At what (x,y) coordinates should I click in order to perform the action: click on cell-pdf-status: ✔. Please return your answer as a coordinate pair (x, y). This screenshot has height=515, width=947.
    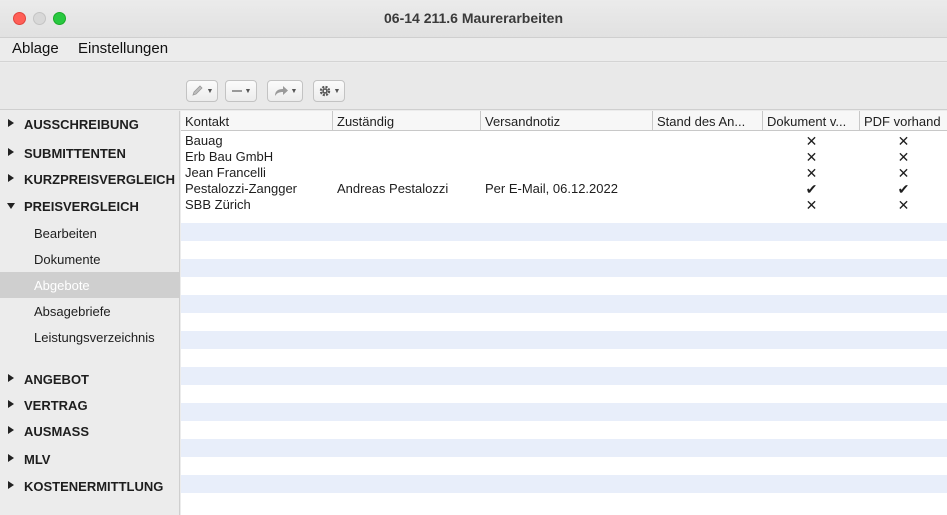
    Looking at the image, I should click on (903, 189).